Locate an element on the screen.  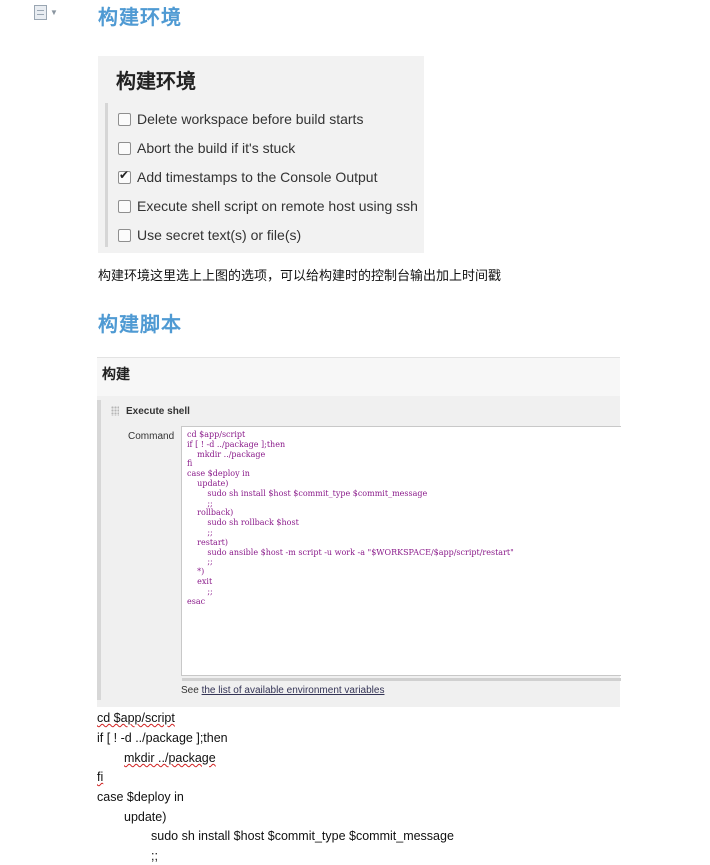
option-delete-workspace: Delete workspace before build starts is located at coordinates (240, 119).